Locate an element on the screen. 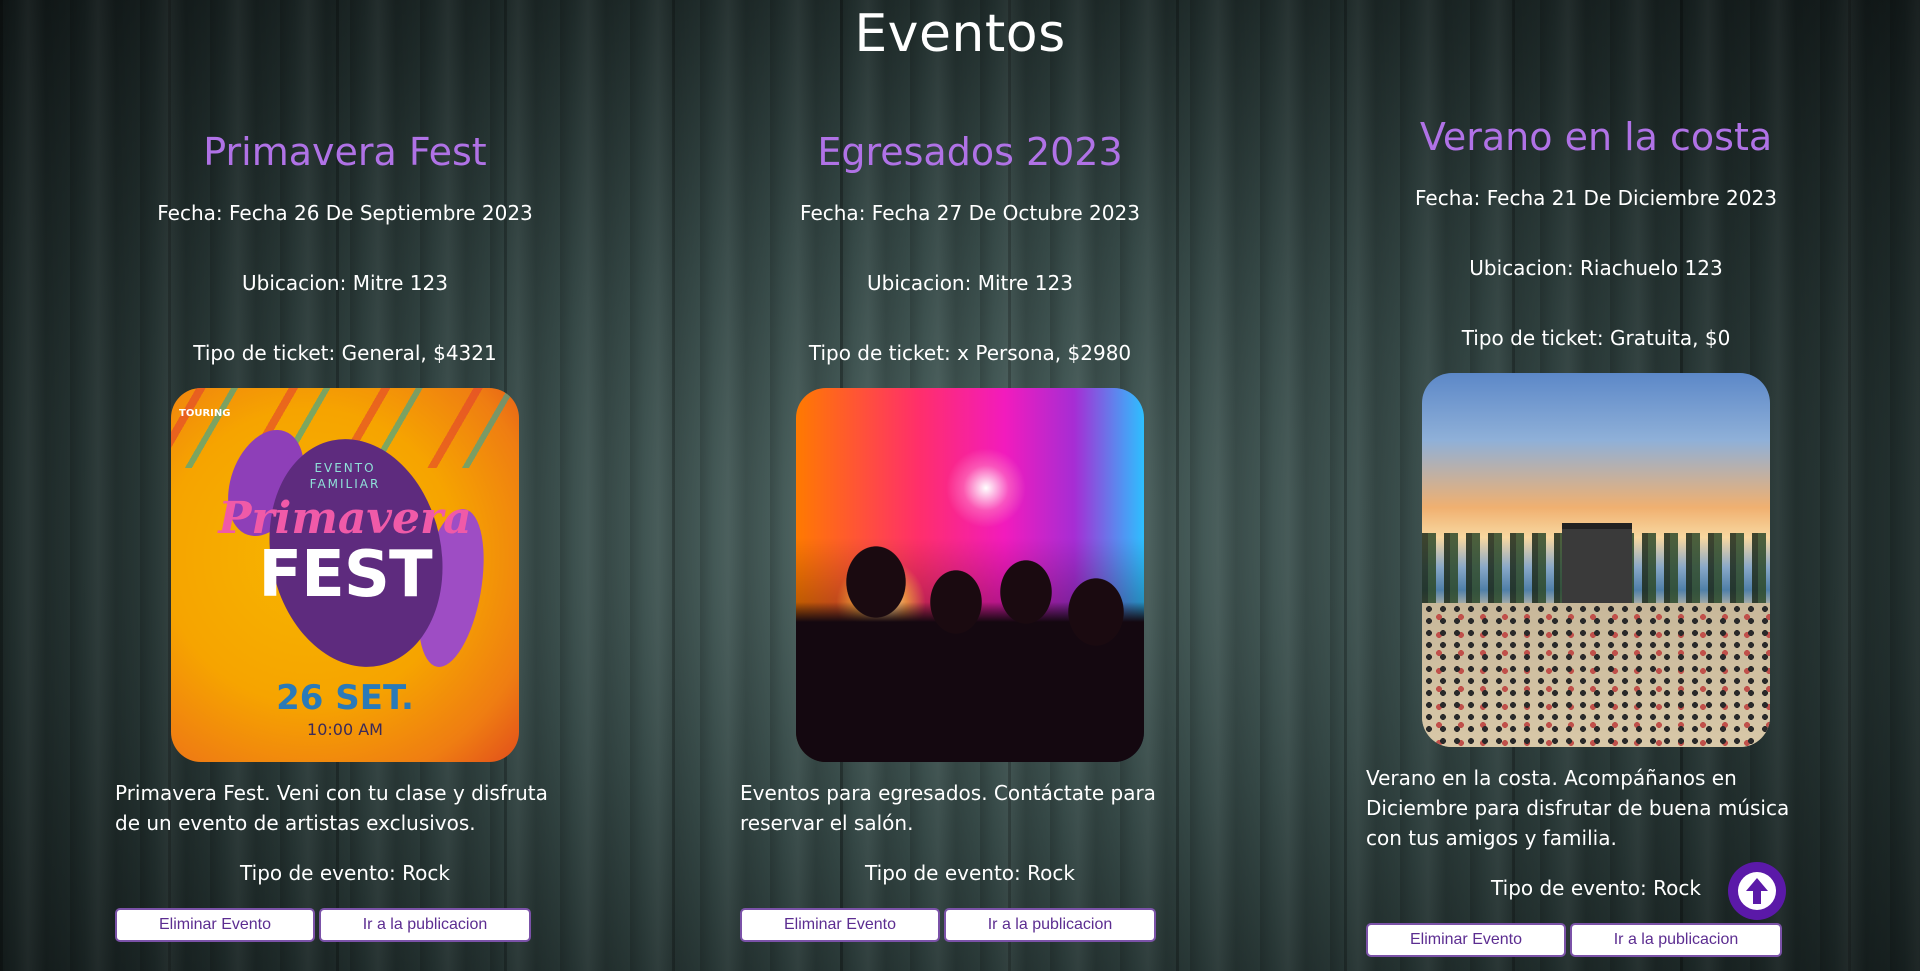 Image resolution: width=1920 pixels, height=971 pixels. arrow-up-icon is located at coordinates (1757, 891).